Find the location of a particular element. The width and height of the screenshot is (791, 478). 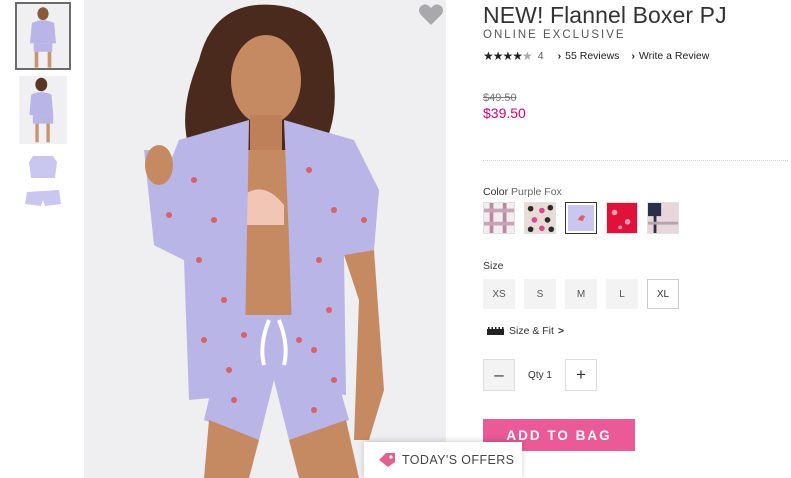

selected-color-name: Purple Fox is located at coordinates (536, 192).